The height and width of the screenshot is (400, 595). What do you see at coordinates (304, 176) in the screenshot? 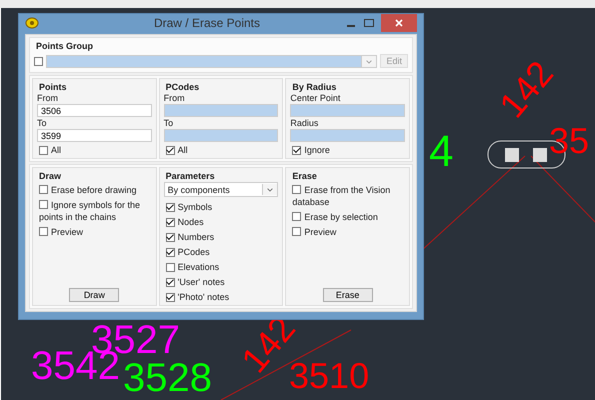
I see `section-title: Erase` at bounding box center [304, 176].